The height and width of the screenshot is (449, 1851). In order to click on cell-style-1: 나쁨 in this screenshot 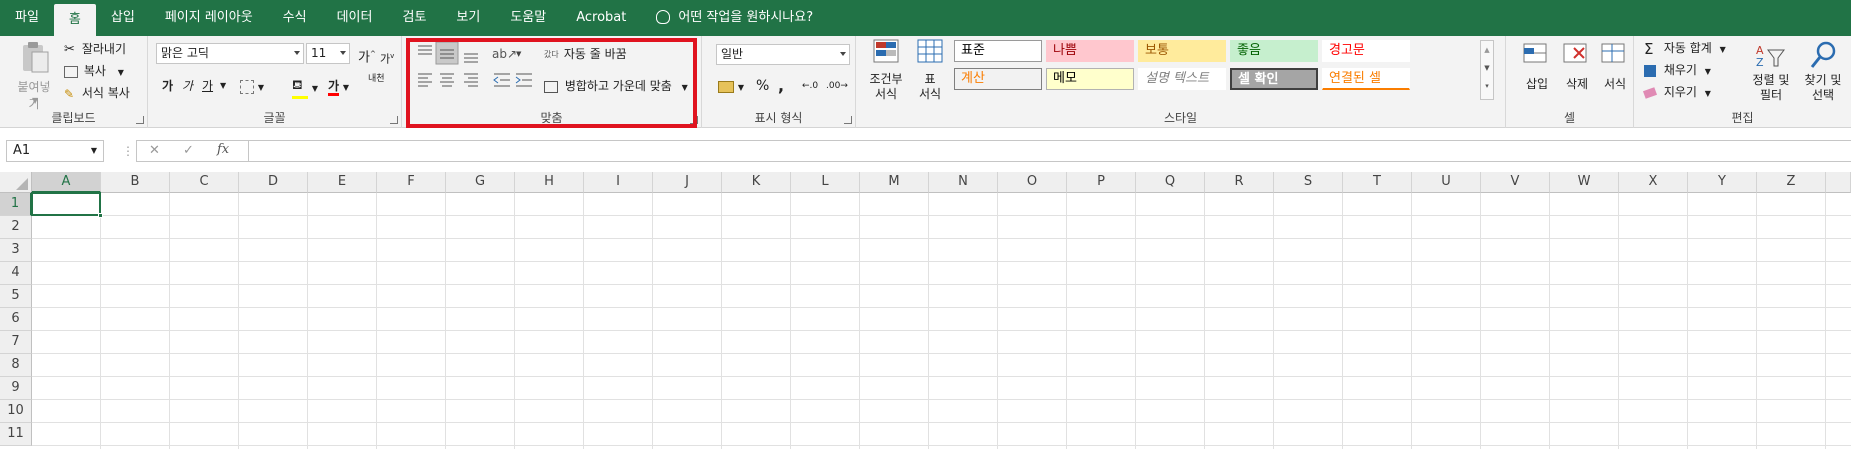, I will do `click(1090, 51)`.